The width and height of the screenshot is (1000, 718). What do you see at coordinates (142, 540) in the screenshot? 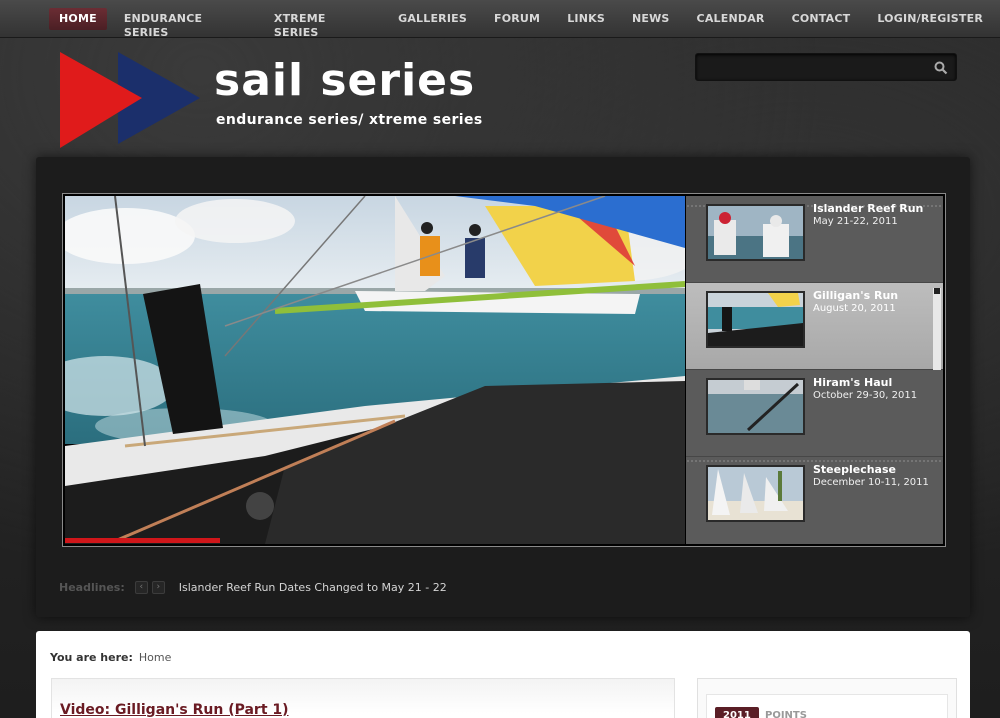
I see `slide-progress-bar` at bounding box center [142, 540].